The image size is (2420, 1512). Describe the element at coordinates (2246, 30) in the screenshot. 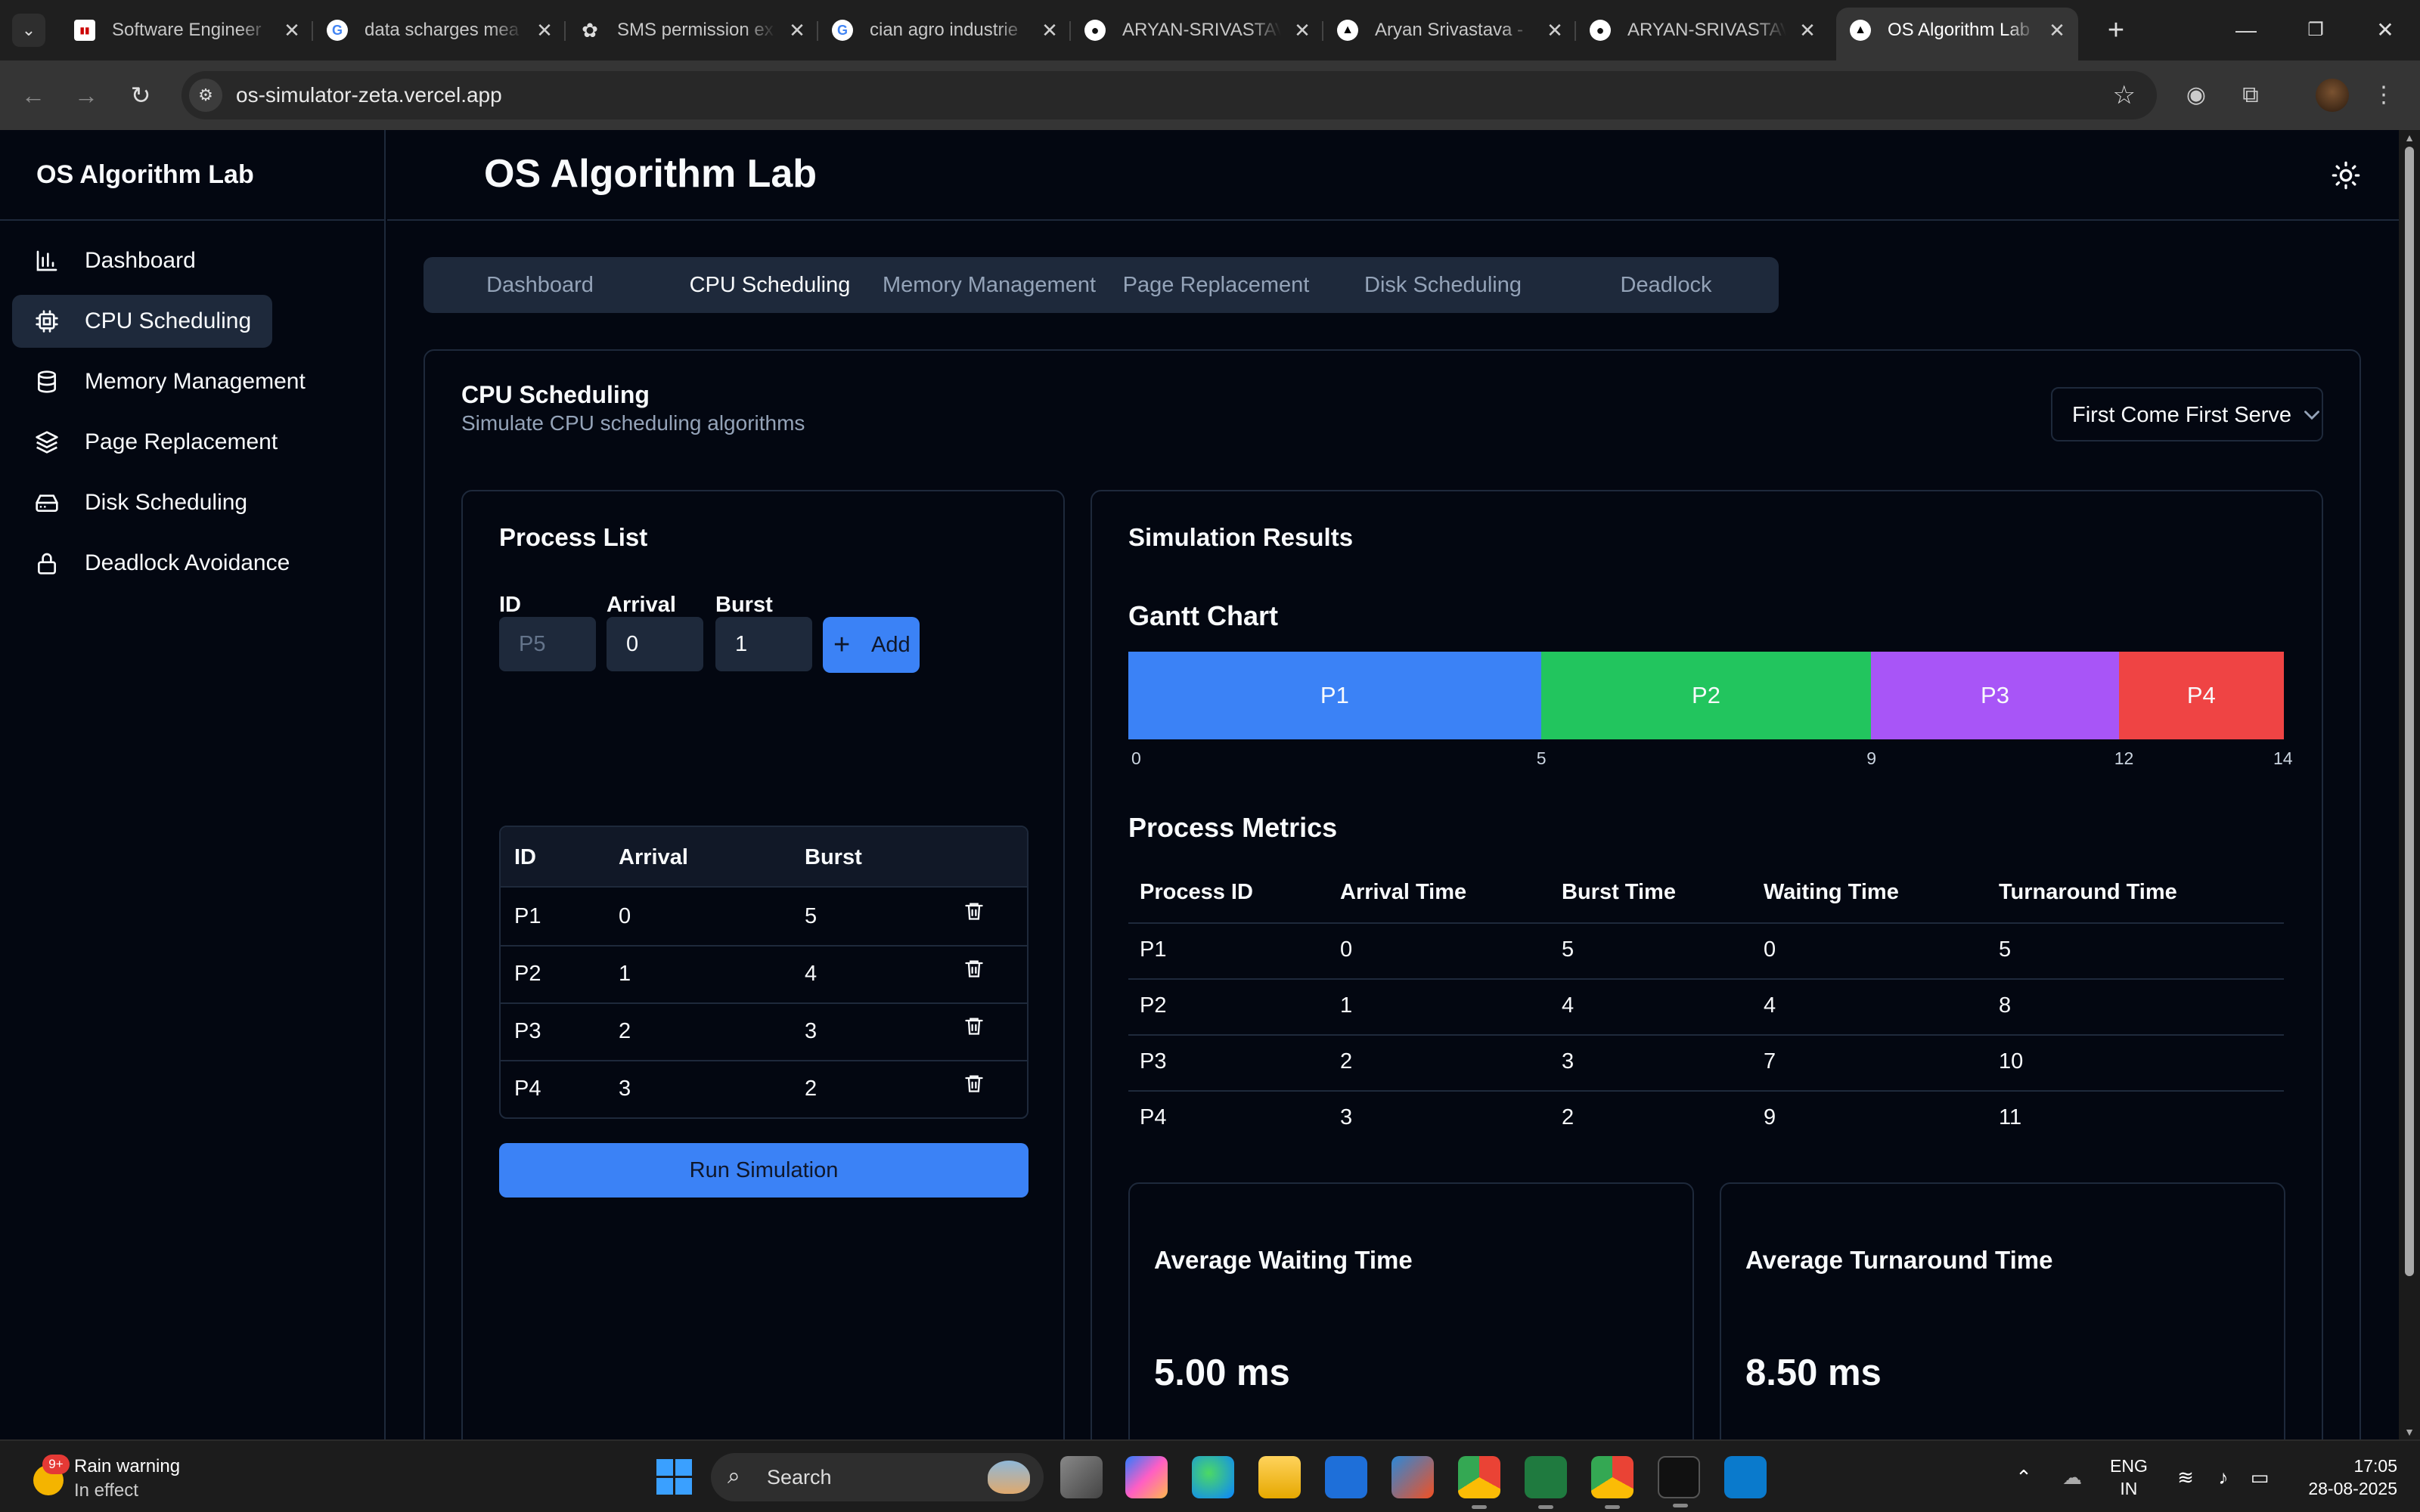

I see `minimize-icon: —` at that location.